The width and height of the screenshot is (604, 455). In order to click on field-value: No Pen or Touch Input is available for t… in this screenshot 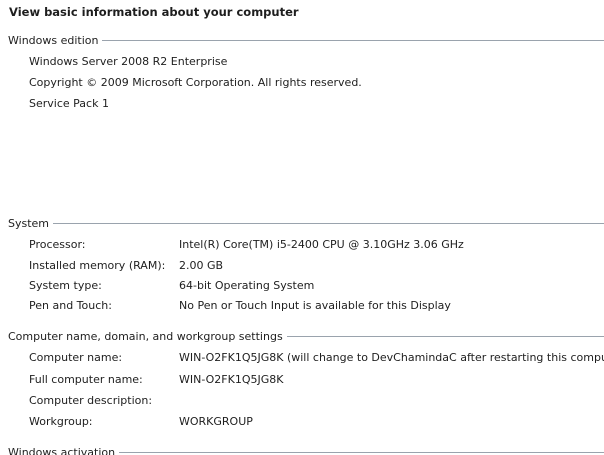, I will do `click(315, 305)`.